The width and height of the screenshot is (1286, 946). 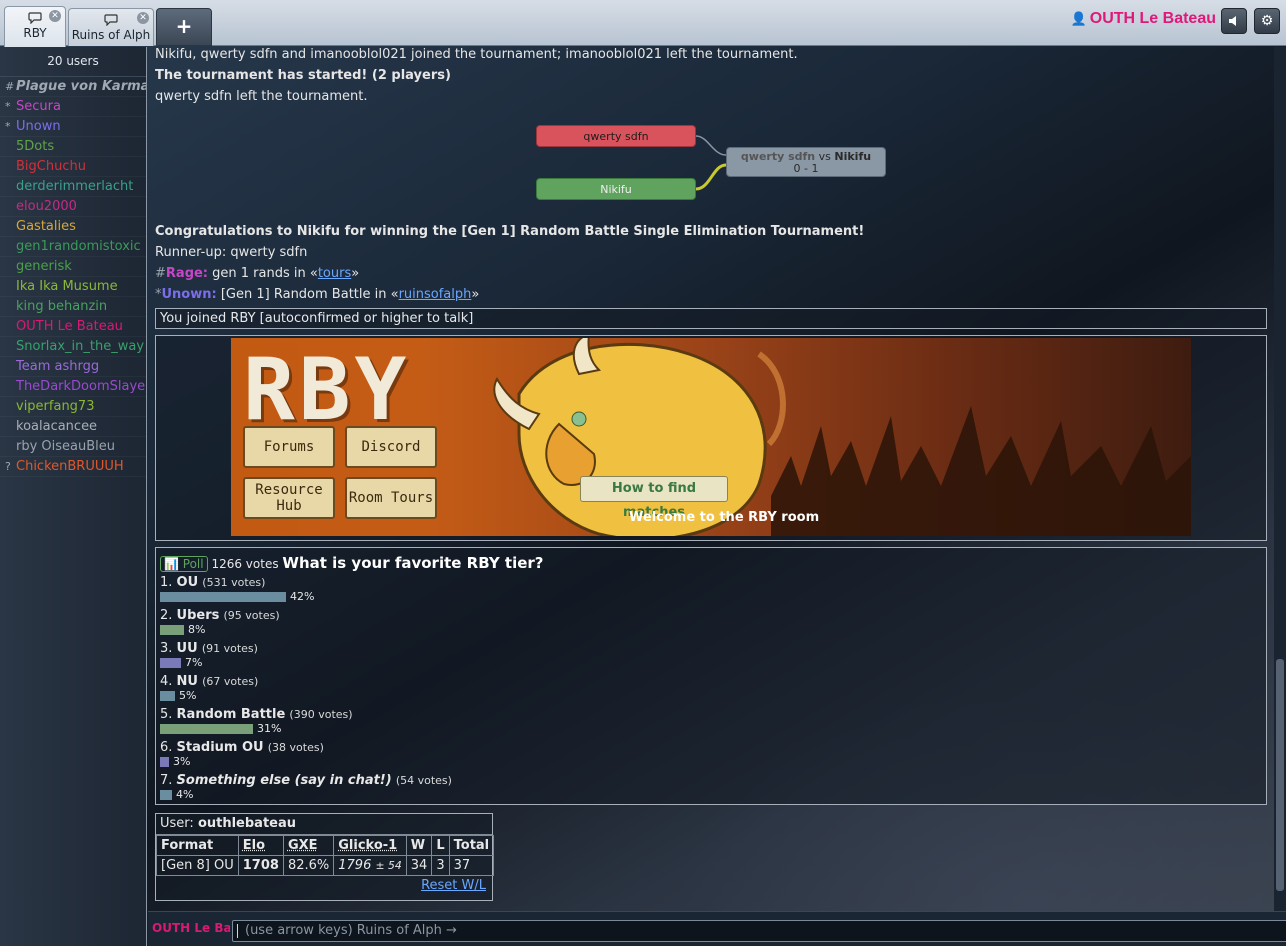 What do you see at coordinates (73, 347) in the screenshot?
I see `userlist-item: Snorlax_in_the_way` at bounding box center [73, 347].